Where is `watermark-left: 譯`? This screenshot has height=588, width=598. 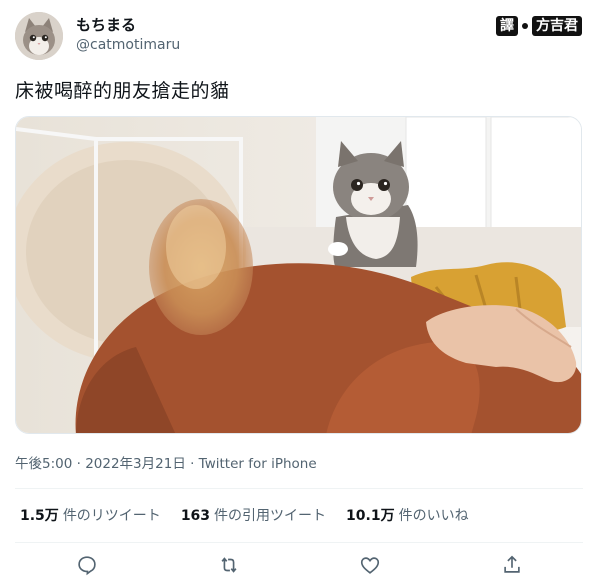
watermark-left: 譯 is located at coordinates (507, 26).